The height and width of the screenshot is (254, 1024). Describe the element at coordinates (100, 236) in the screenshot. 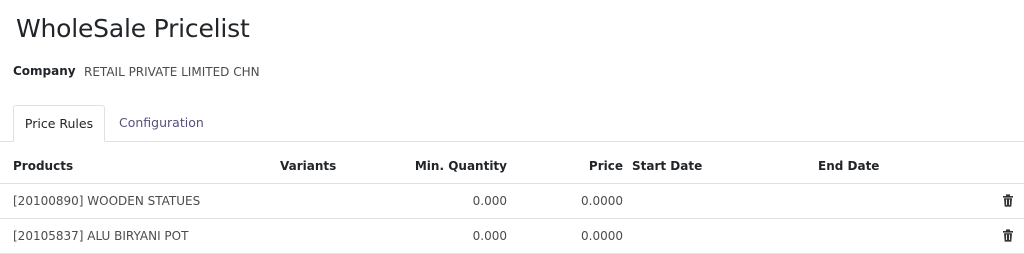

I see `product-cell: [20105837] ALU BIRYANI POT` at that location.